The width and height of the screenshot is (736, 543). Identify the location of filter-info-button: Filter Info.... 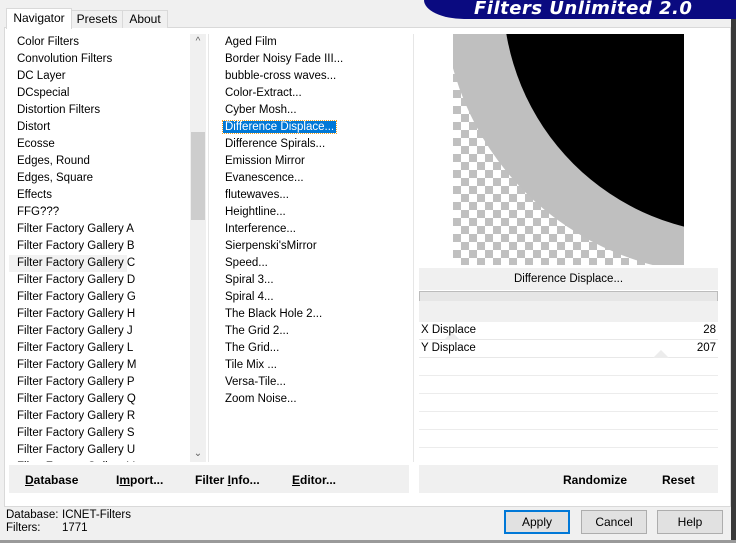
(227, 480).